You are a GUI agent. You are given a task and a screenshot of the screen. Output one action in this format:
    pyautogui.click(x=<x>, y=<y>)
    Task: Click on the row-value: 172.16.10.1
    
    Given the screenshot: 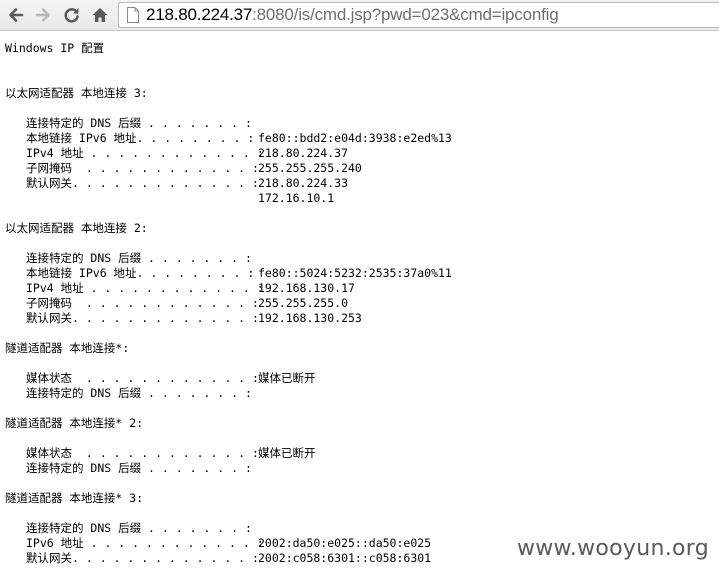 What is the action you would take?
    pyautogui.click(x=296, y=198)
    